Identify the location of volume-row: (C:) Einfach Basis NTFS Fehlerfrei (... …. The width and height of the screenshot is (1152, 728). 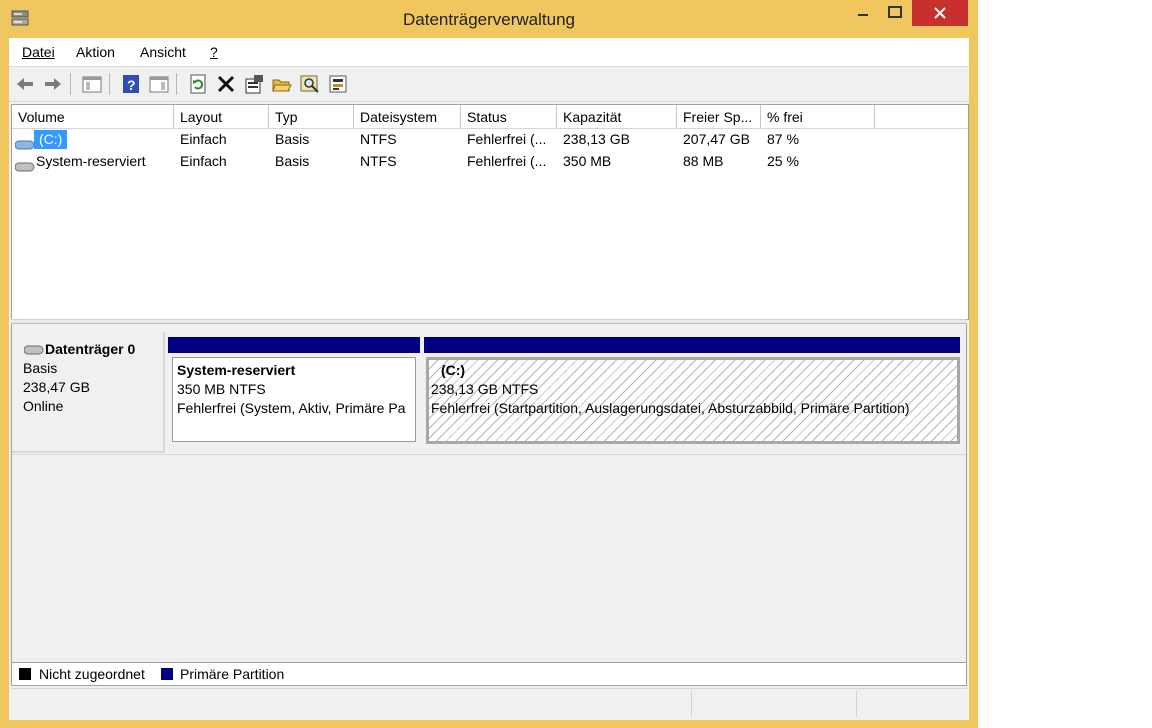
(490, 139).